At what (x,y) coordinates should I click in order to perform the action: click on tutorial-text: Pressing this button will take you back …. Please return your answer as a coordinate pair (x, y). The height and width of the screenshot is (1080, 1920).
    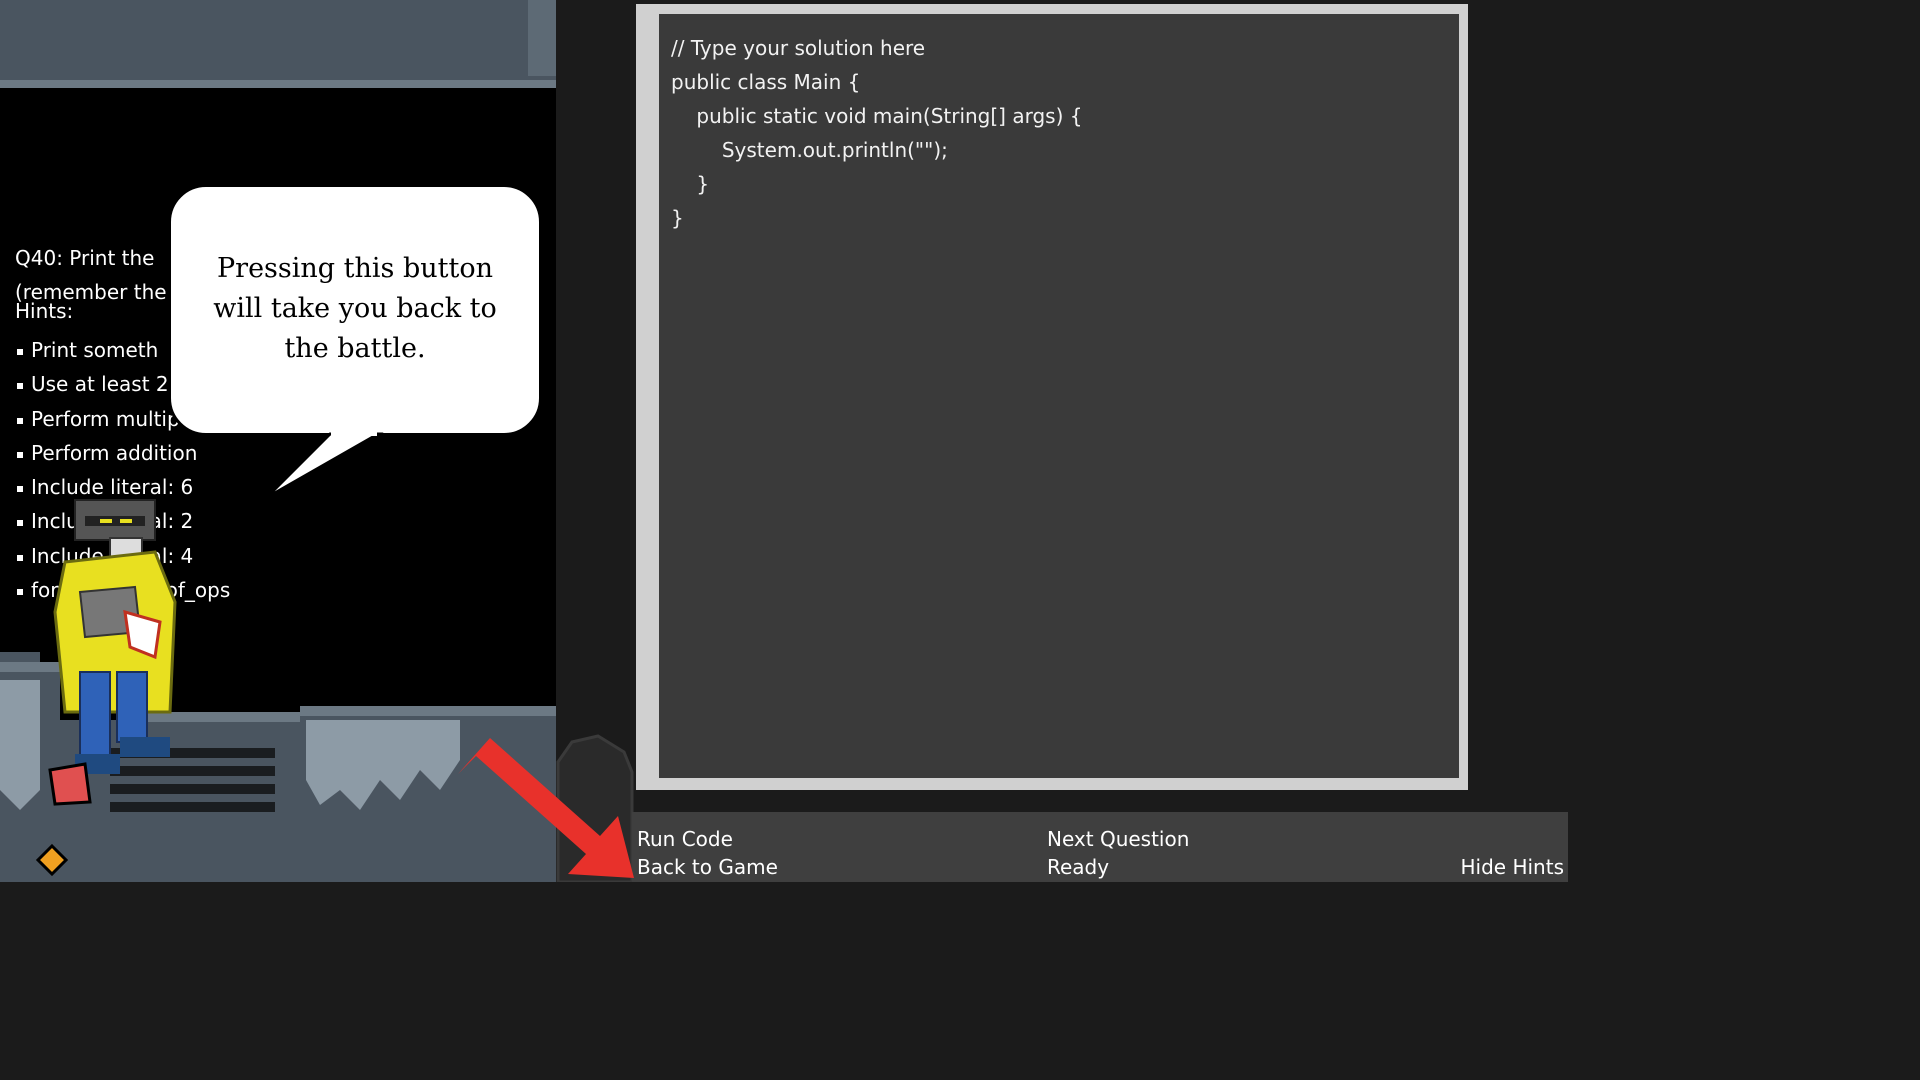
    Looking at the image, I should click on (355, 308).